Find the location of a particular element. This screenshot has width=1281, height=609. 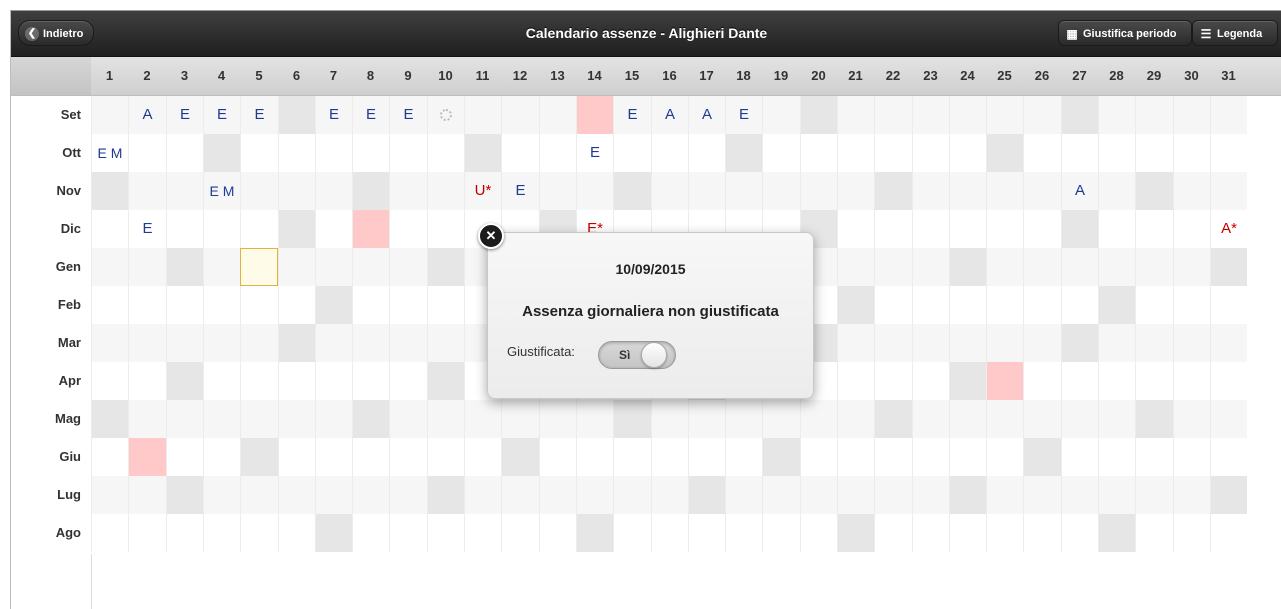

day-cell: E is located at coordinates (520, 191).